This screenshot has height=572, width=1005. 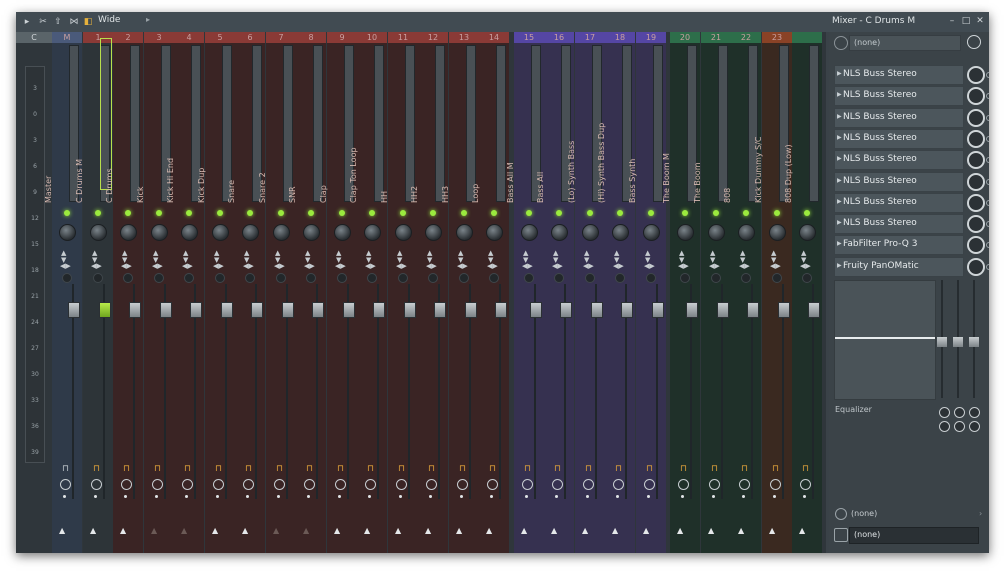 What do you see at coordinates (177, 180) in the screenshot?
I see `channel-name: Kick Hi End` at bounding box center [177, 180].